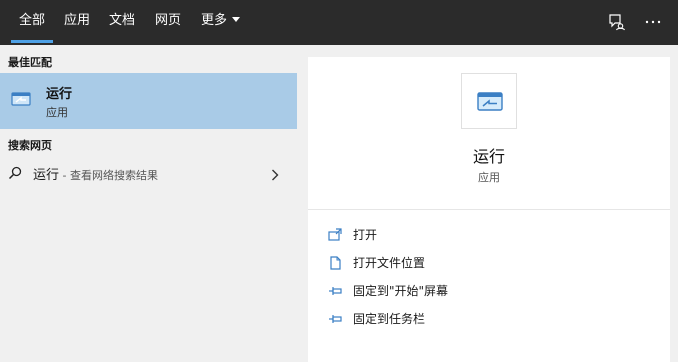 The image size is (678, 362). I want to click on action-open-file-location: 打开文件位置, so click(488, 263).